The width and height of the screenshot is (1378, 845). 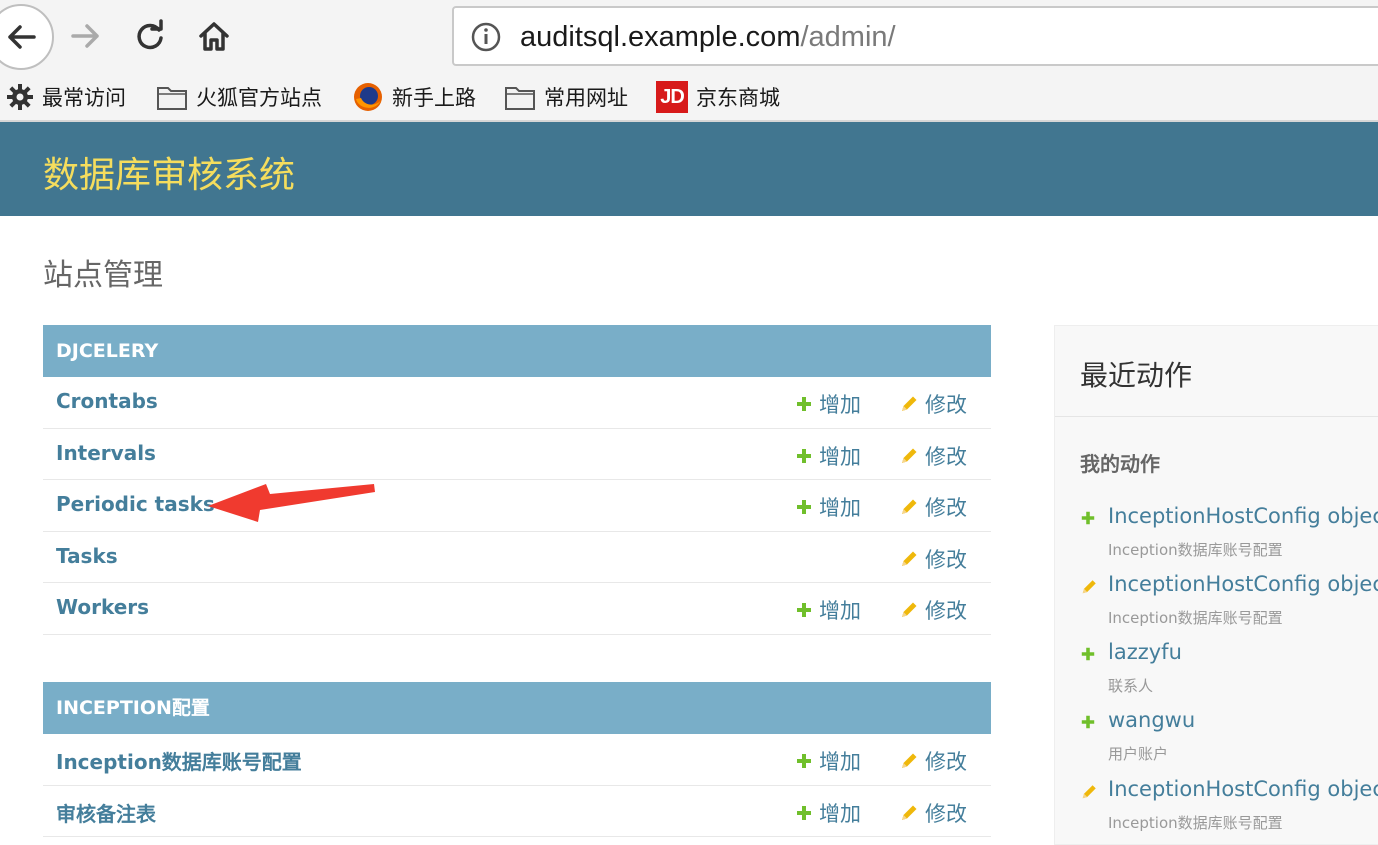 I want to click on url-host: auditsql.example.com, so click(x=660, y=37).